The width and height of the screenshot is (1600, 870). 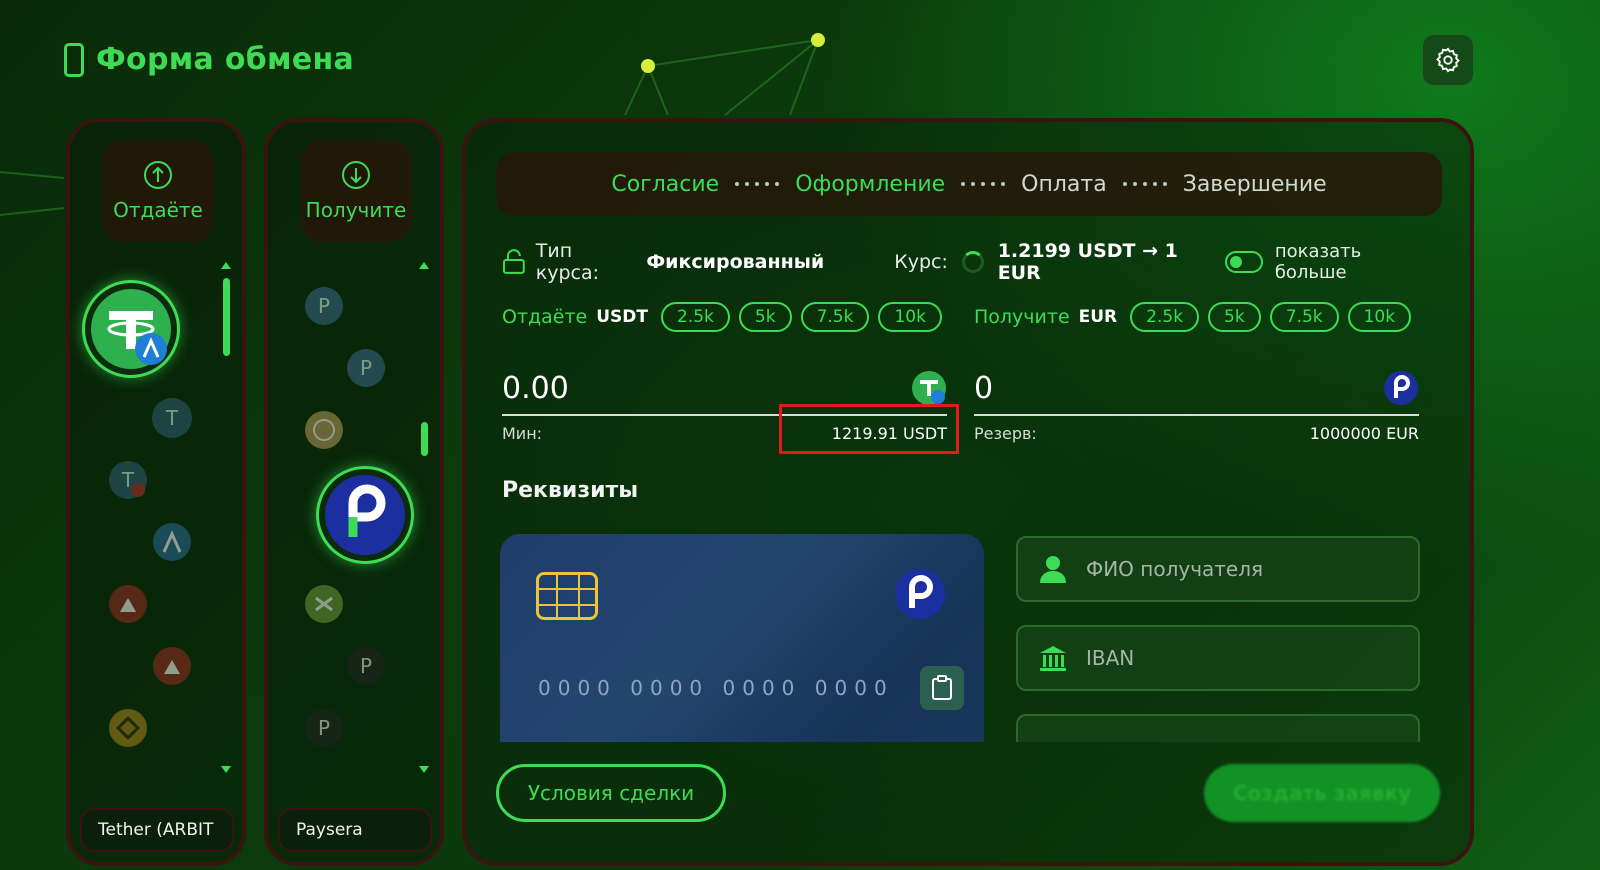 I want to click on card-chip-icon, so click(x=567, y=596).